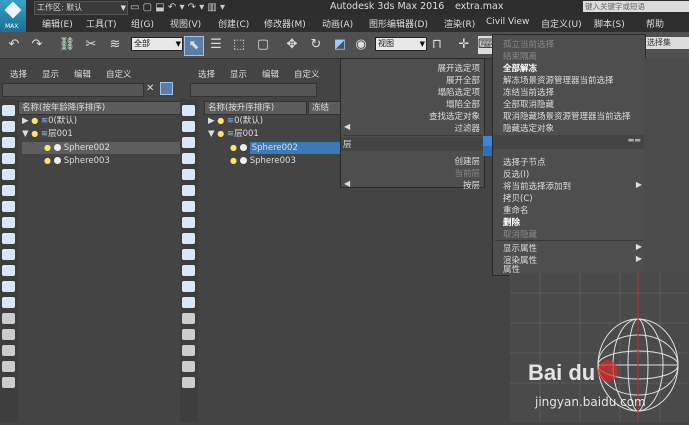 The width and height of the screenshot is (689, 425). I want to click on menu-animation: 动画(A), so click(337, 23).